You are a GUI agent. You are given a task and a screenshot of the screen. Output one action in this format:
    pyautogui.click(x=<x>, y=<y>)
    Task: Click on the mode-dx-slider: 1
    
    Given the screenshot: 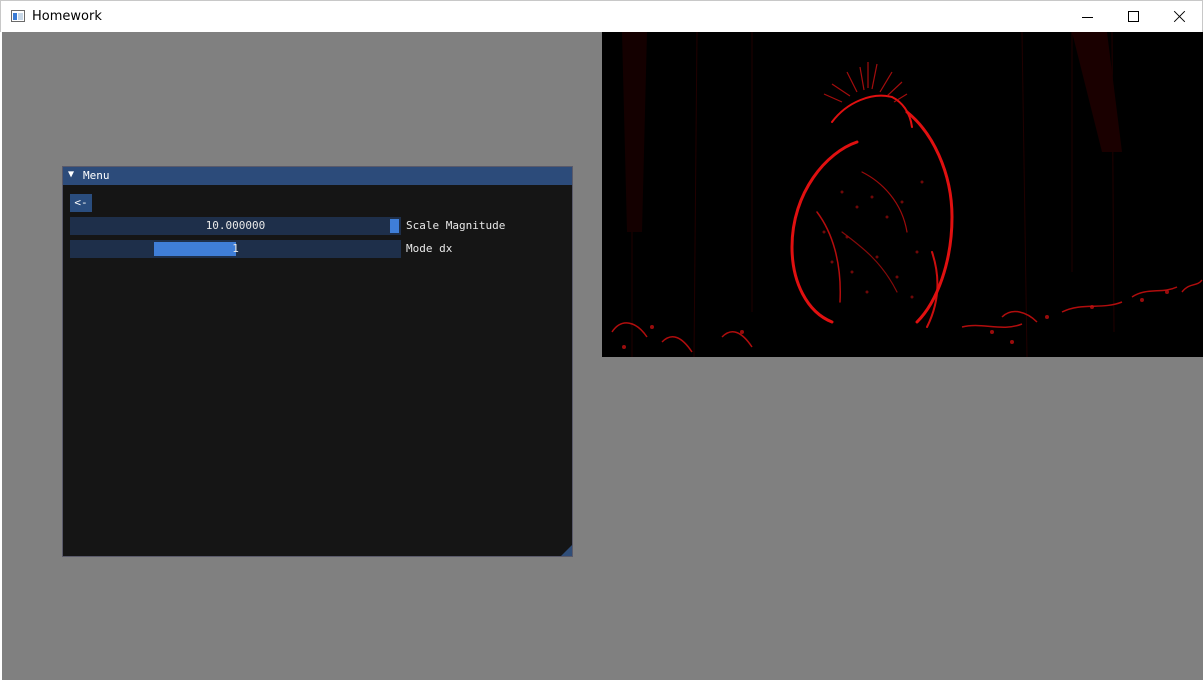 What is the action you would take?
    pyautogui.click(x=235, y=249)
    